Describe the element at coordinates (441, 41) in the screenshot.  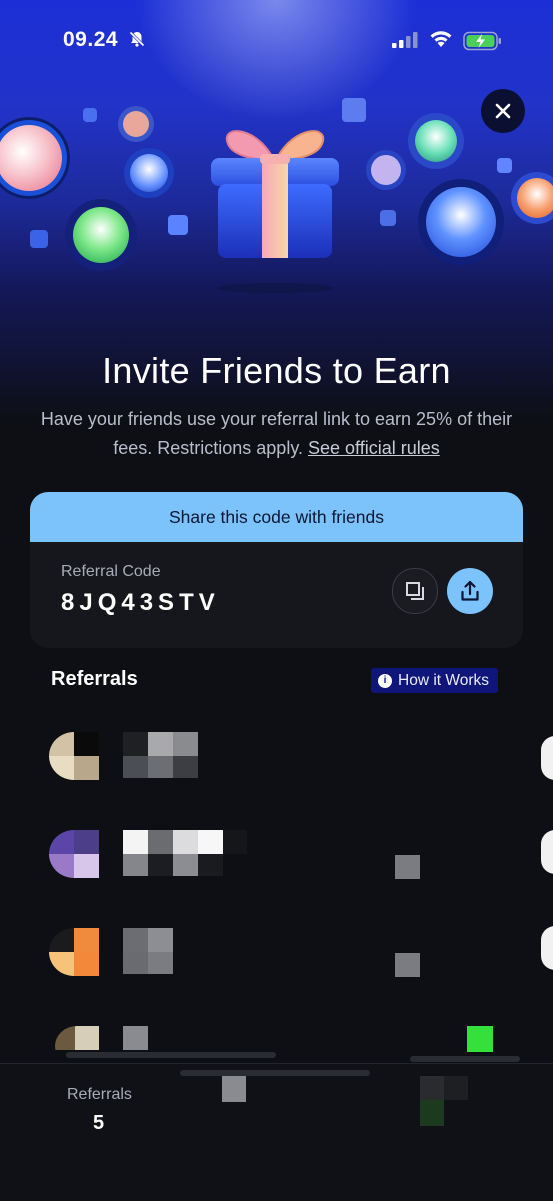
I see `wifi-icon` at that location.